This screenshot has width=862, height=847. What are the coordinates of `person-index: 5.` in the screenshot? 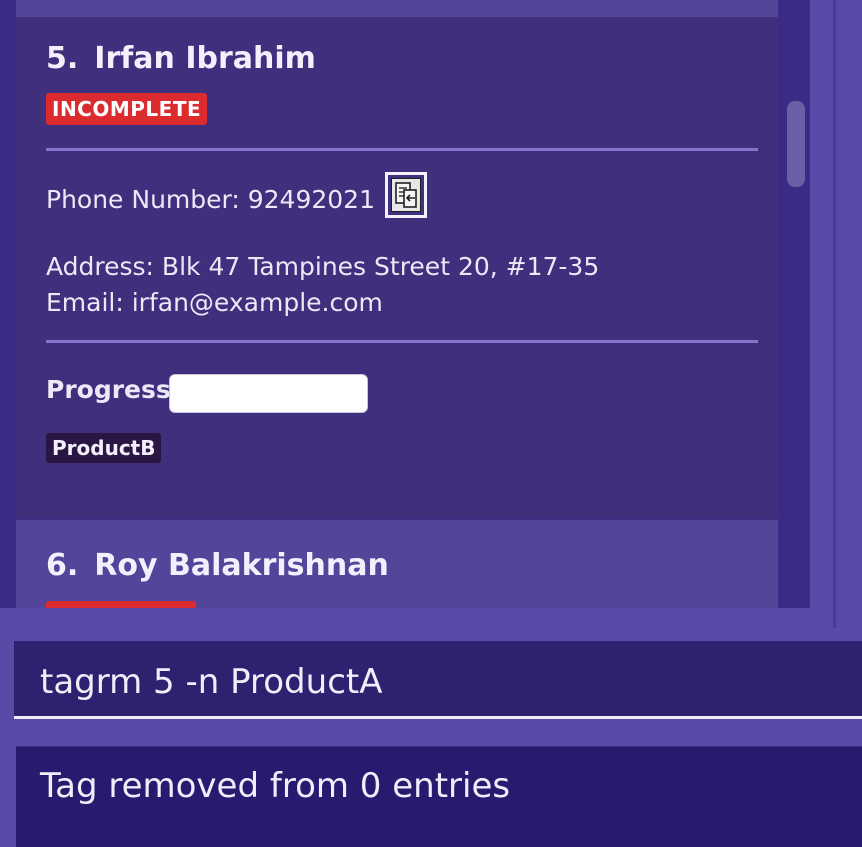 It's located at (62, 58).